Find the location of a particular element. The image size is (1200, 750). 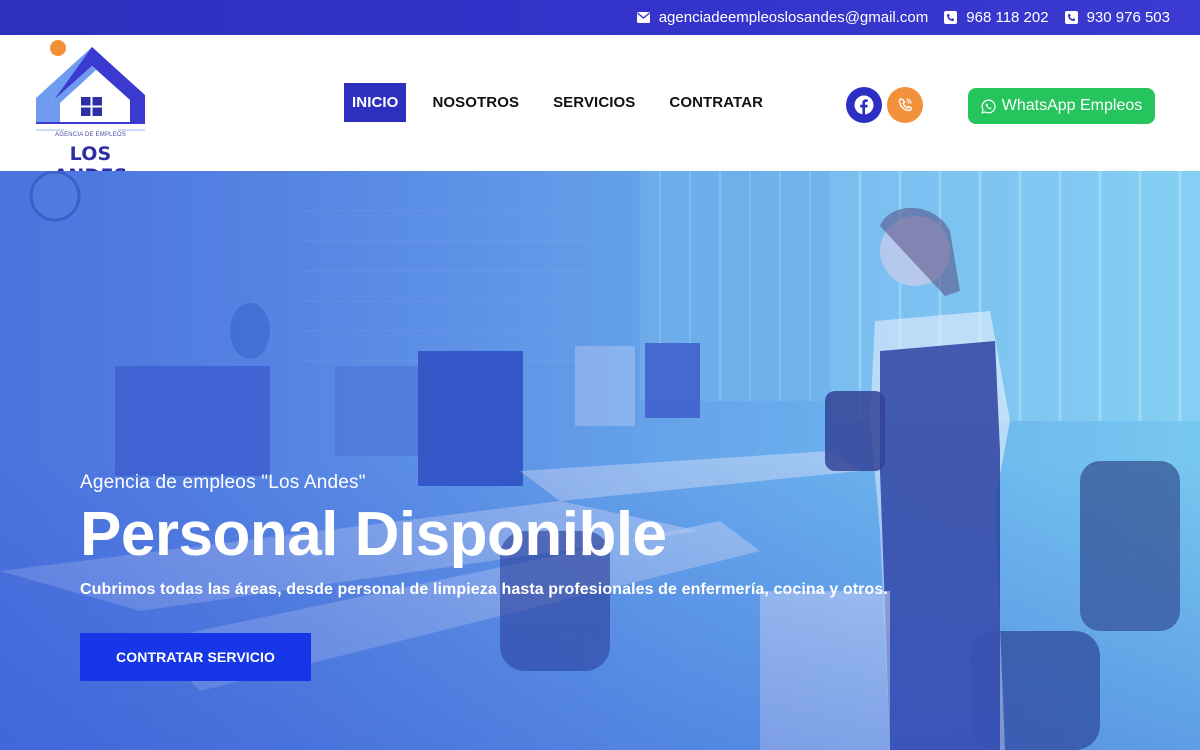

phone-call-button is located at coordinates (905, 105).